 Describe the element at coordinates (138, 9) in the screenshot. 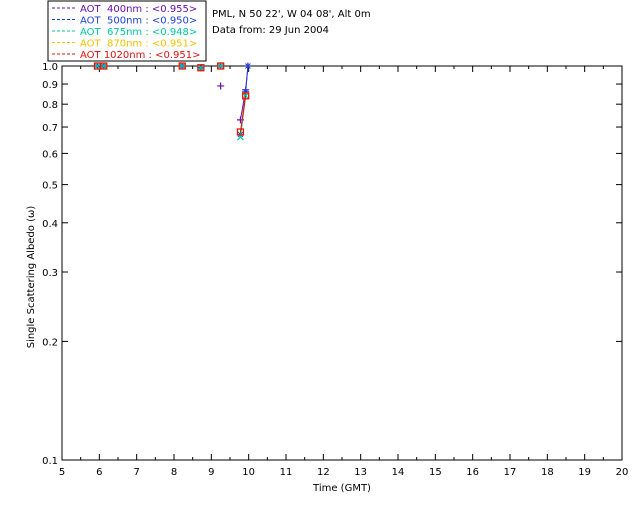

I see `legend-entry: AOT 400nm : <0.955>` at that location.